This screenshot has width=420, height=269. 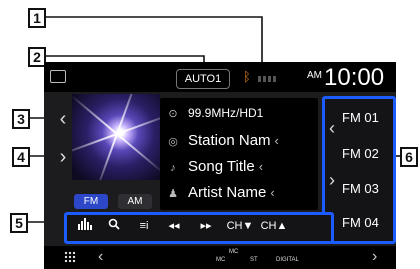 I want to click on song-title-text: Song Title, so click(x=221, y=166).